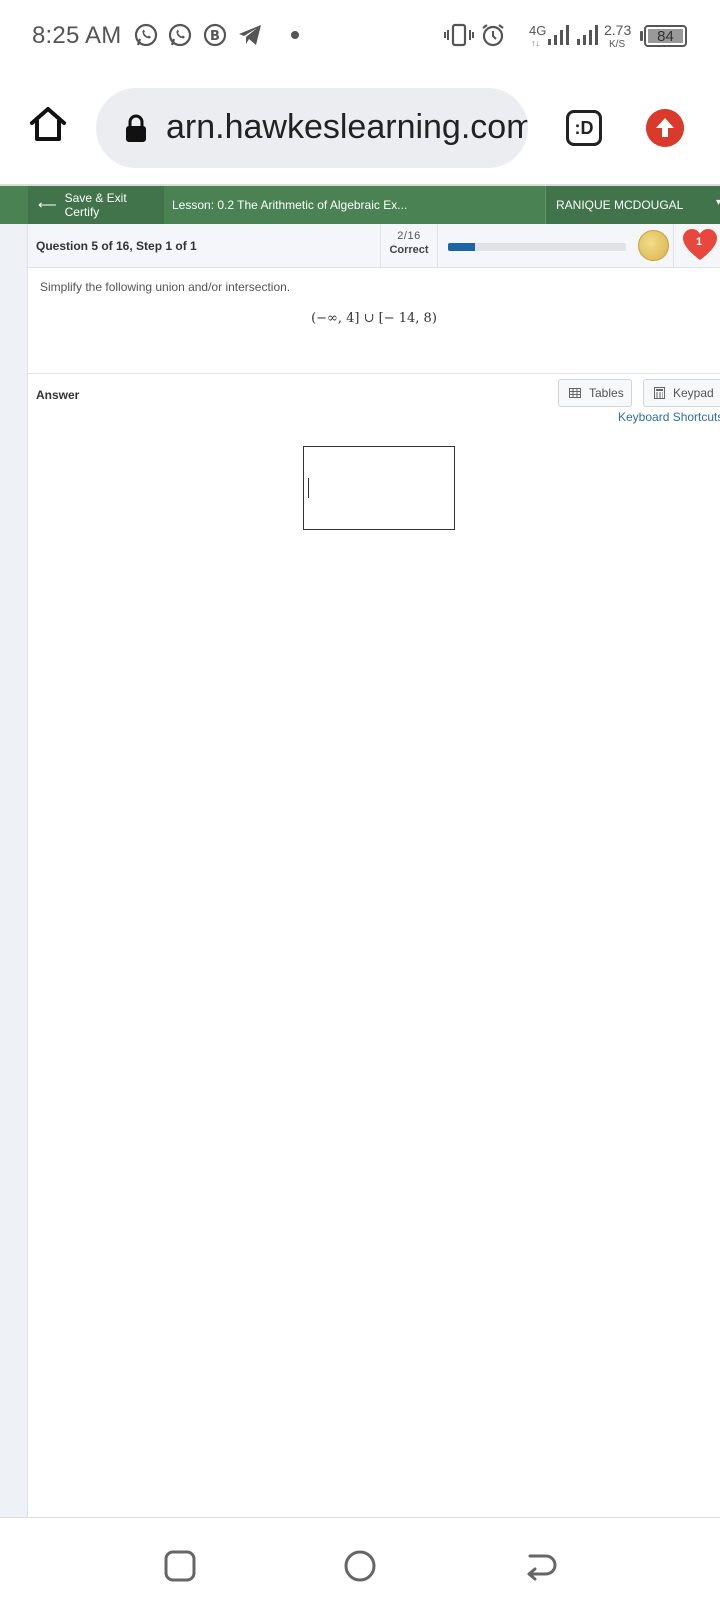 Image resolution: width=720 pixels, height=1612 pixels. Describe the element at coordinates (347, 127) in the screenshot. I see `url-text: arn.hawkeslearning.com` at that location.